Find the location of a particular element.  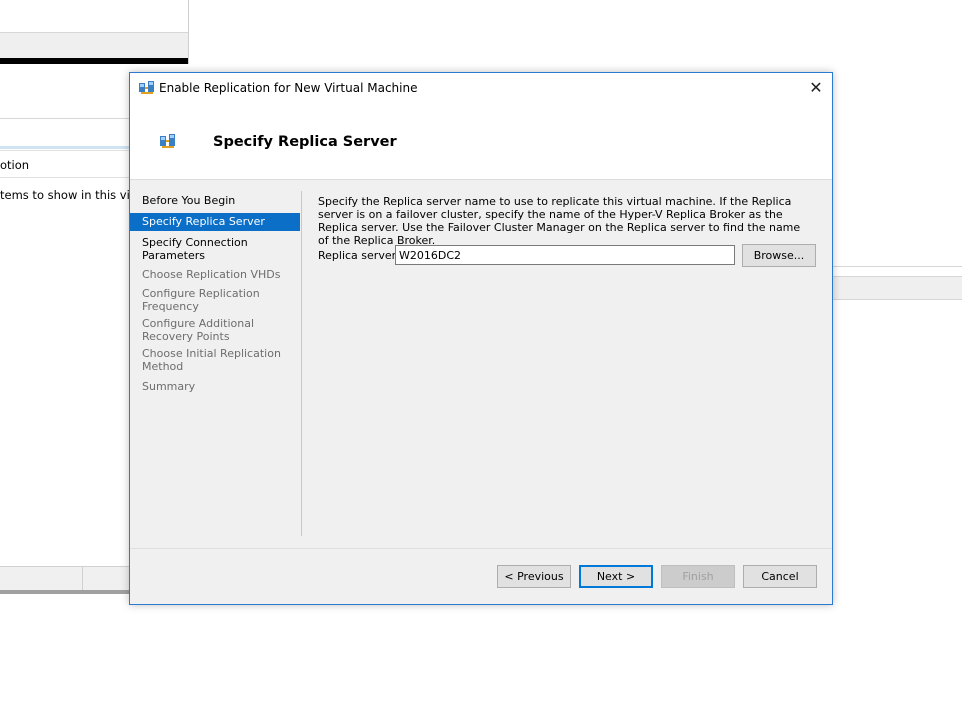

background-toolbar is located at coordinates (94, 45).